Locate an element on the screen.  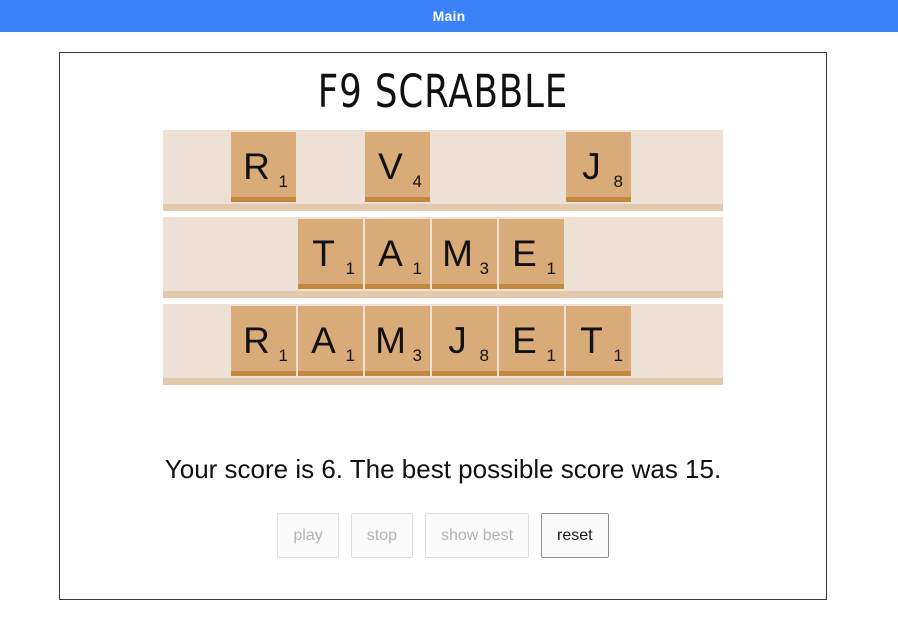
rack-slots: R1A1M3J8E1T1 is located at coordinates (431, 341).